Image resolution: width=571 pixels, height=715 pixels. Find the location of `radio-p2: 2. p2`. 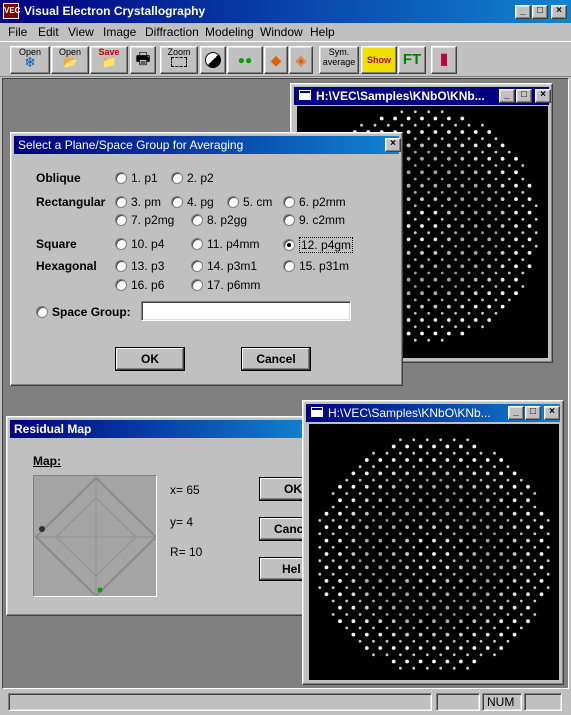

radio-p2: 2. p2 is located at coordinates (192, 178).